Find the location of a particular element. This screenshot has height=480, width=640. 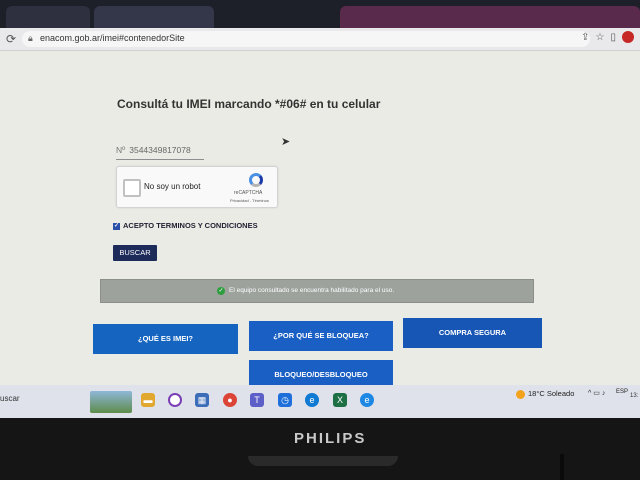

reload-icon: ⟳ is located at coordinates (11, 39).